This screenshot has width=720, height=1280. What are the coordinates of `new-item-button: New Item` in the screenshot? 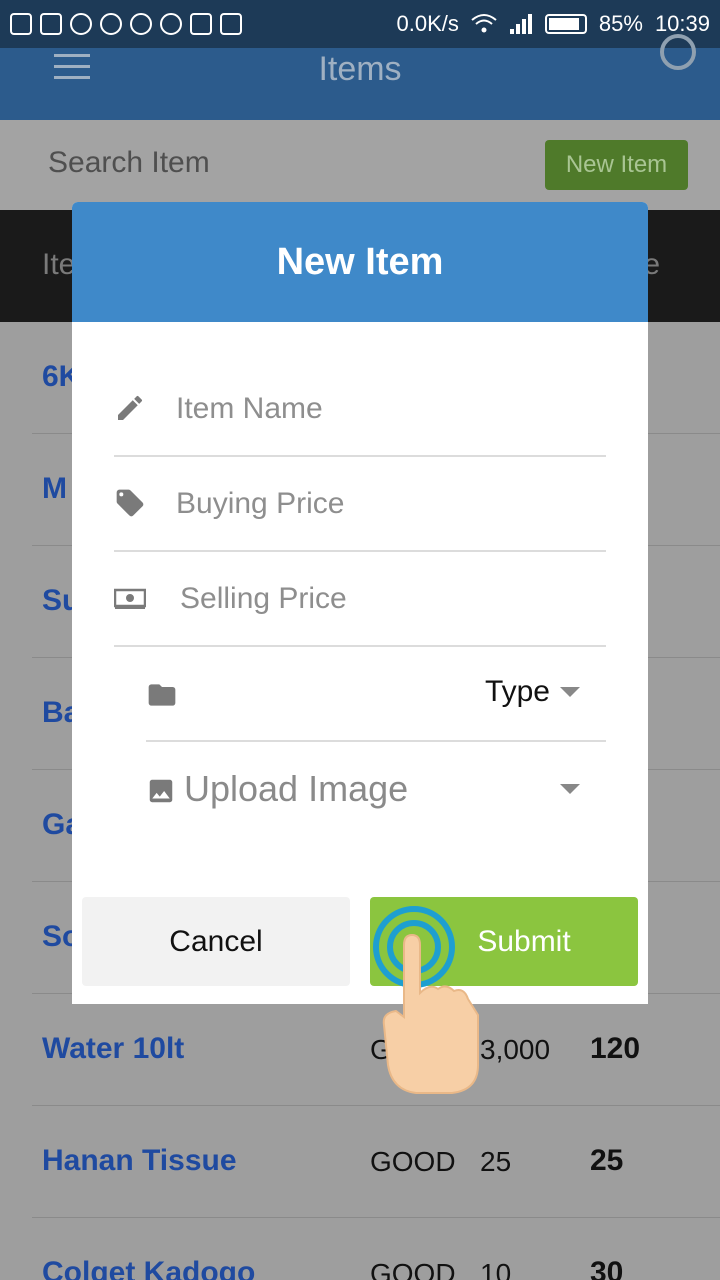 It's located at (616, 165).